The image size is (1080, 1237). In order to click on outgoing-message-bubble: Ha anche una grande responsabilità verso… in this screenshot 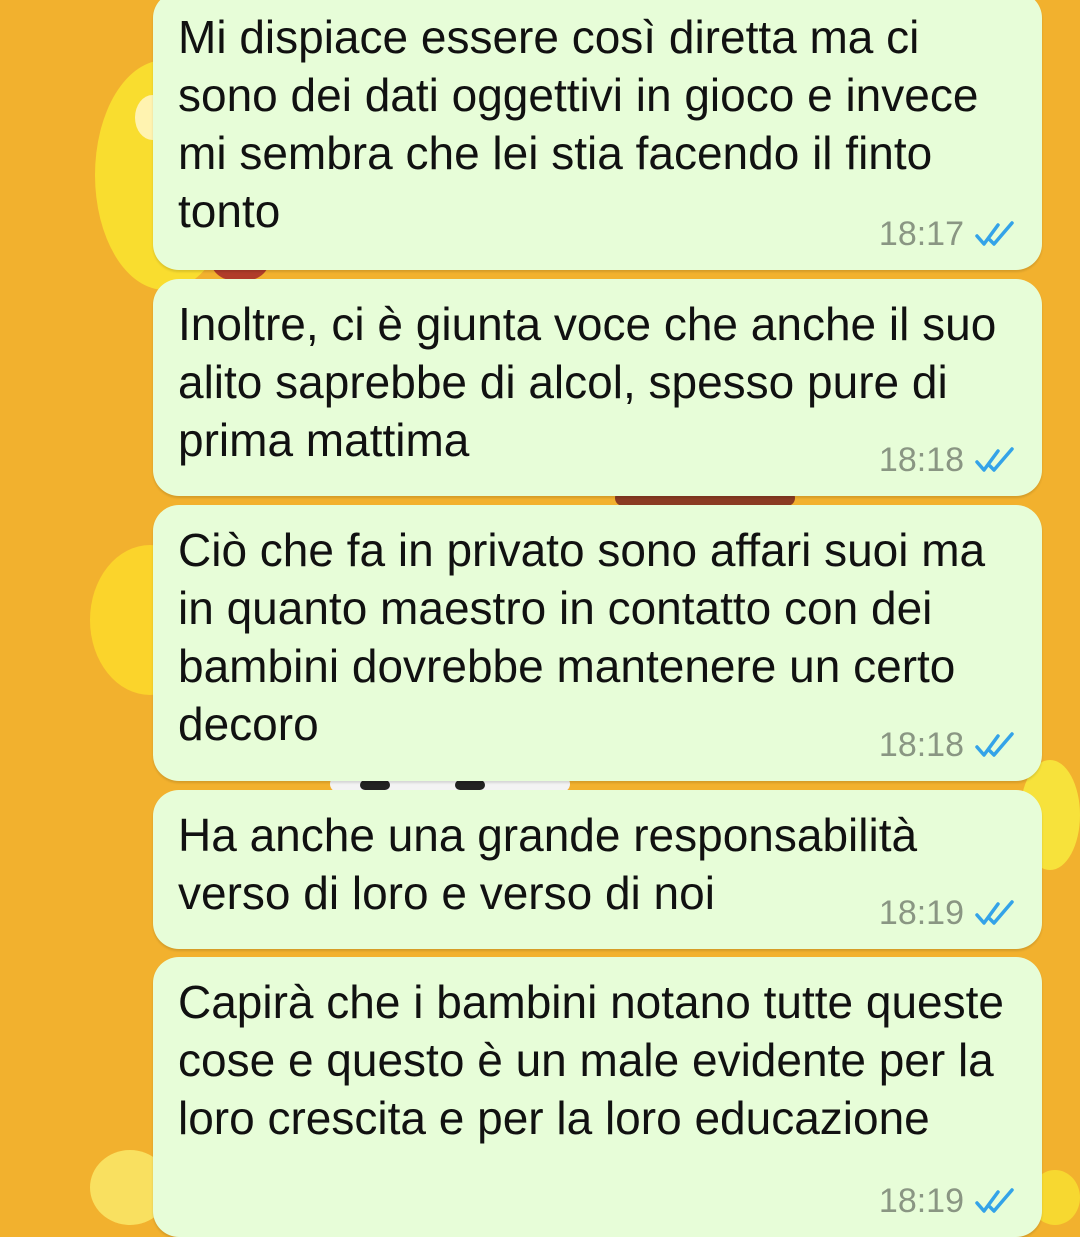, I will do `click(597, 869)`.